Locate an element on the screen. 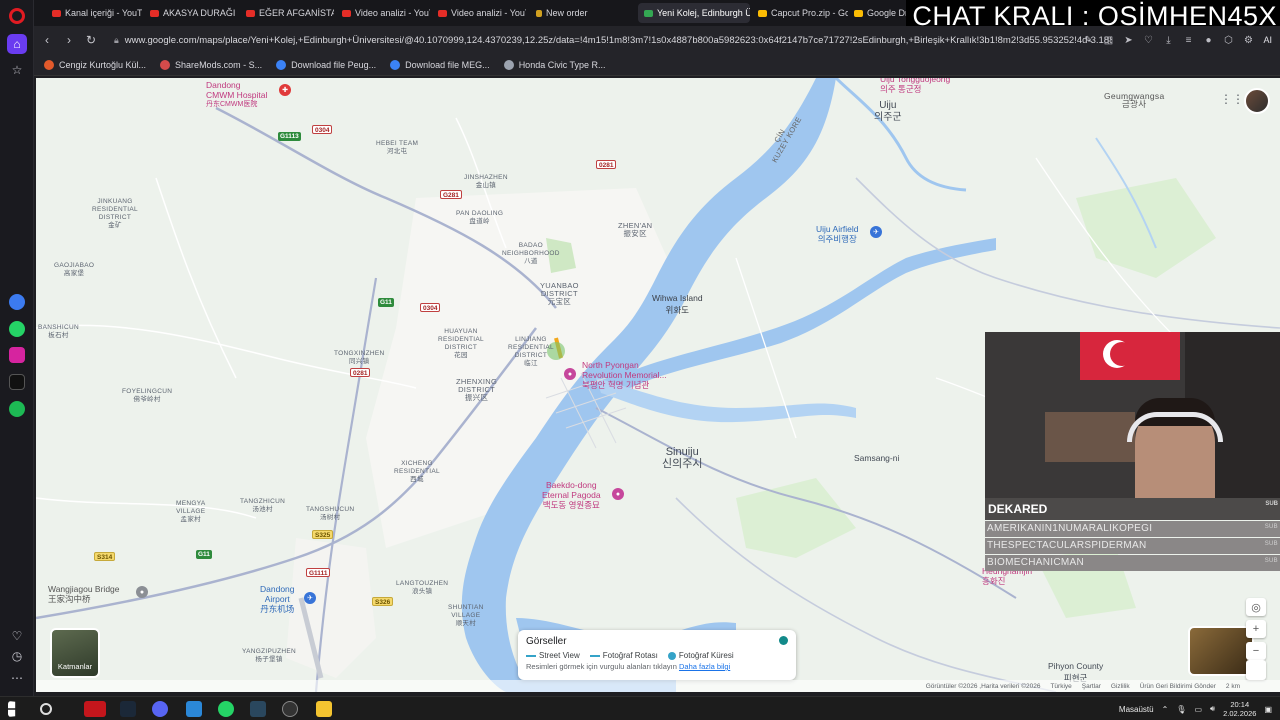  network-icon: ▭ is located at coordinates (1198, 709).